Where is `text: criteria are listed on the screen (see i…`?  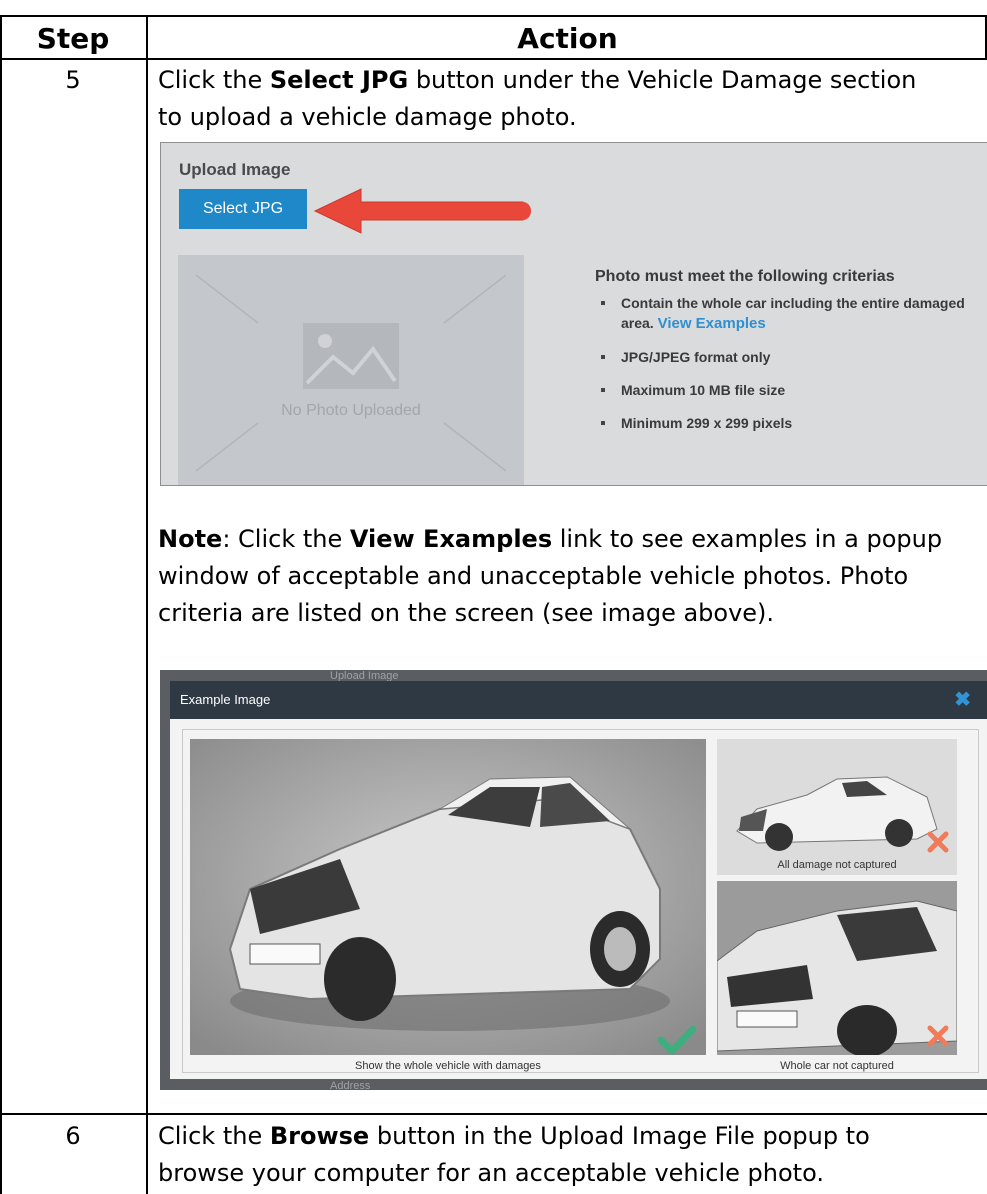
text: criteria are listed on the screen (see i… is located at coordinates (466, 613).